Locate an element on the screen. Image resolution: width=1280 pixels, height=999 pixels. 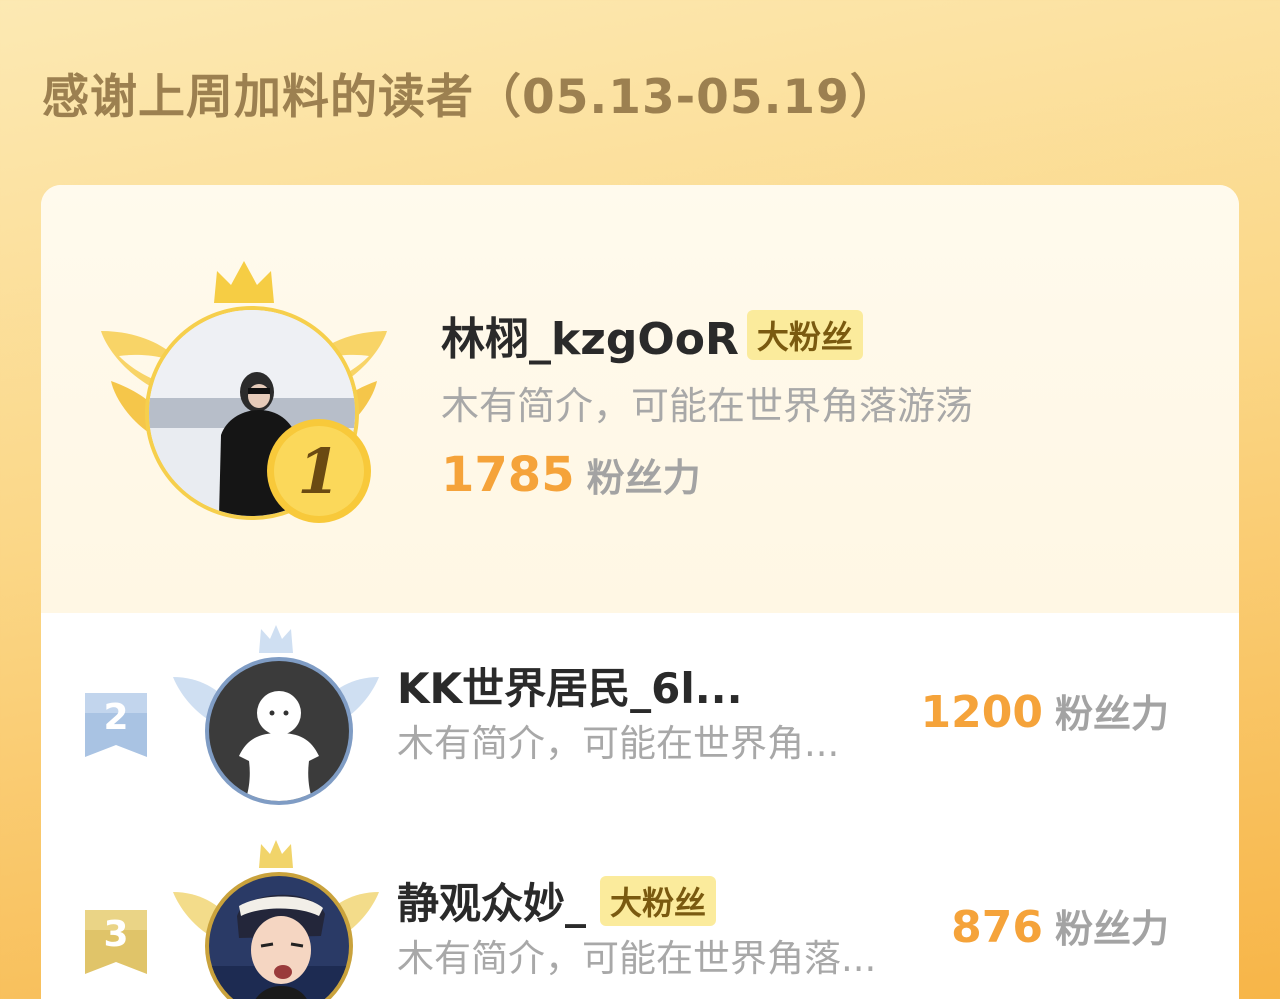
rank-2-score-unit: 粉丝力 is located at coordinates (1111, 714).